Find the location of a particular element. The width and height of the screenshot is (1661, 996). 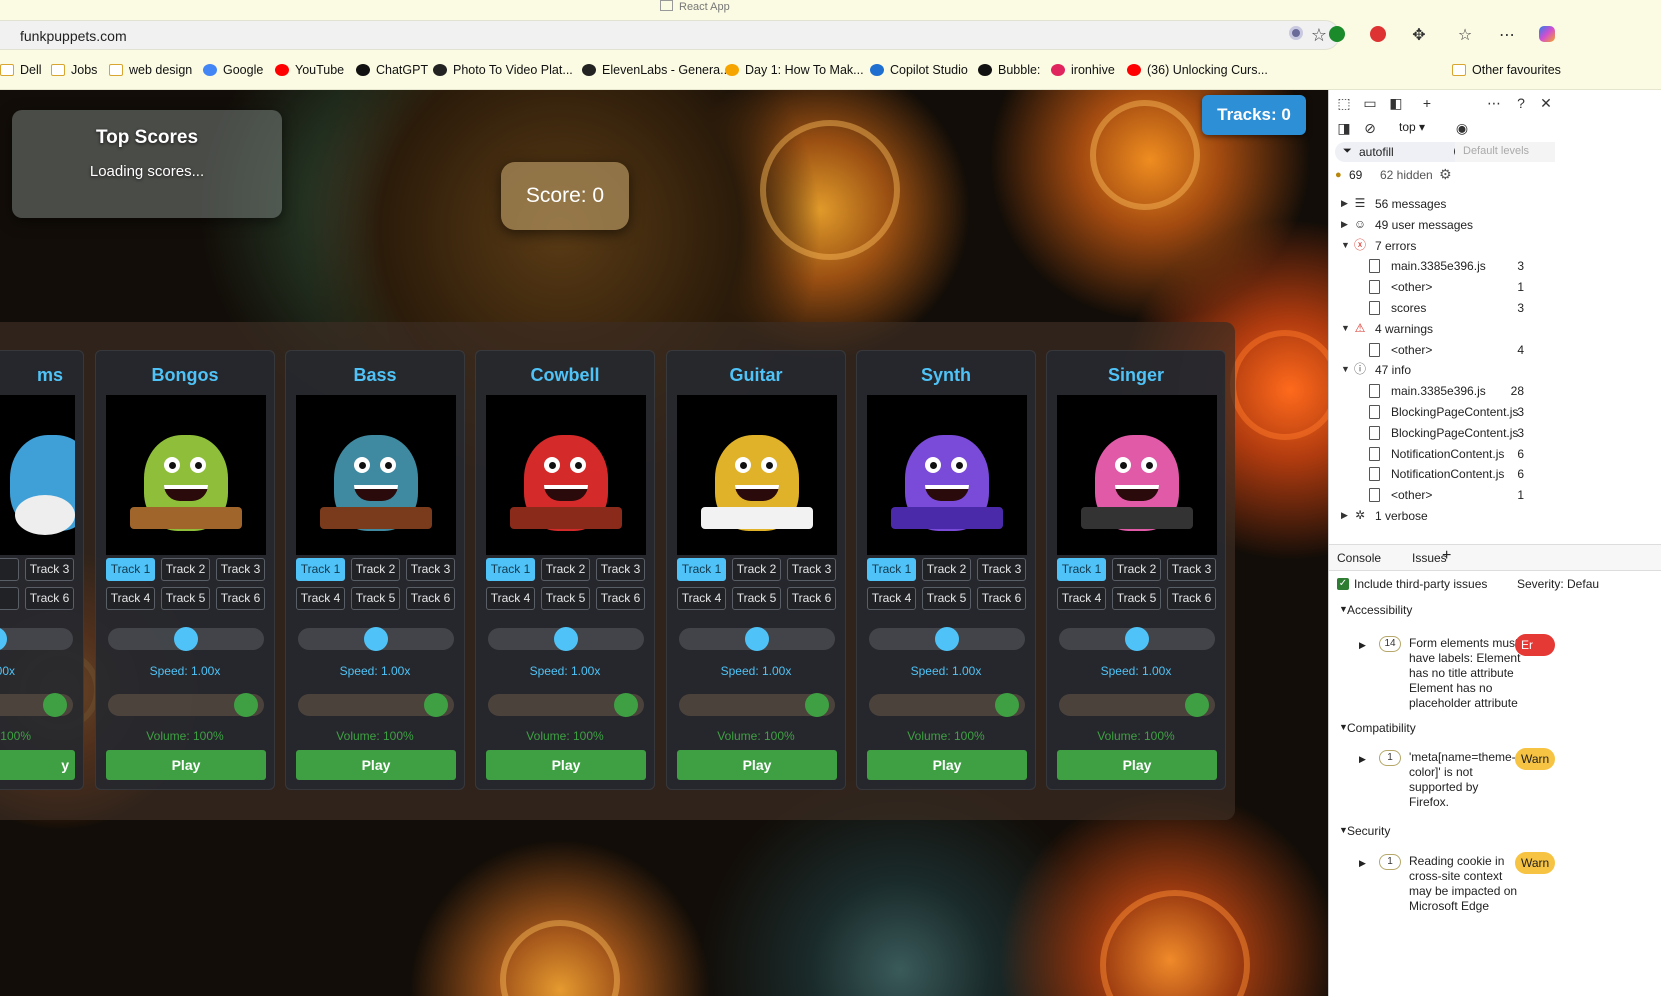

context-select: top ▾ is located at coordinates (1412, 127).